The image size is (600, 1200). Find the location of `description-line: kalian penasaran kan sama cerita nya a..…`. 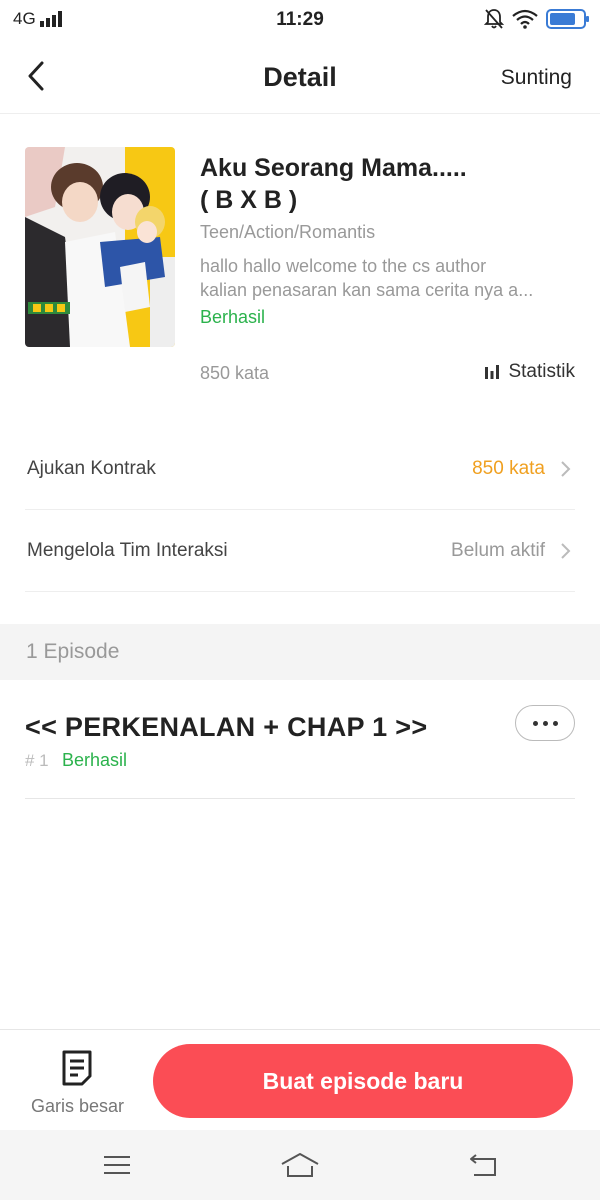

description-line: kalian penasaran kan sama cerita nya a..… is located at coordinates (367, 290).